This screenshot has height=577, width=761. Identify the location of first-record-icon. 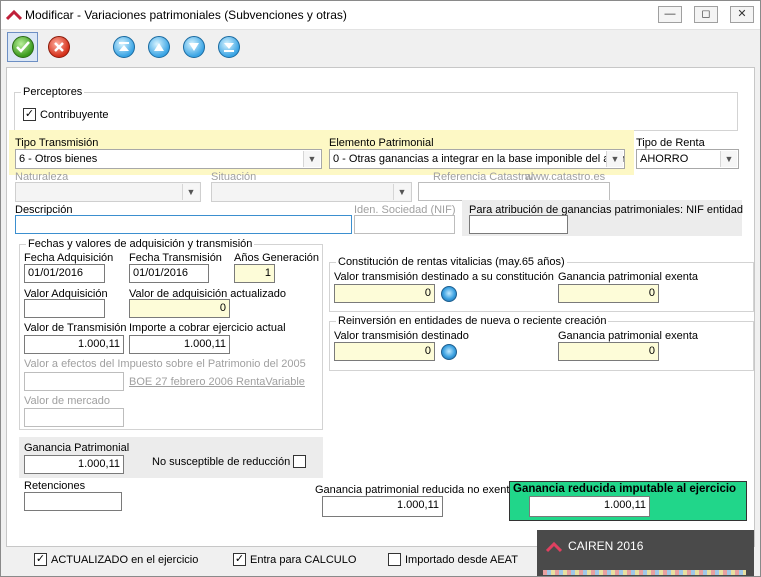
(123, 47).